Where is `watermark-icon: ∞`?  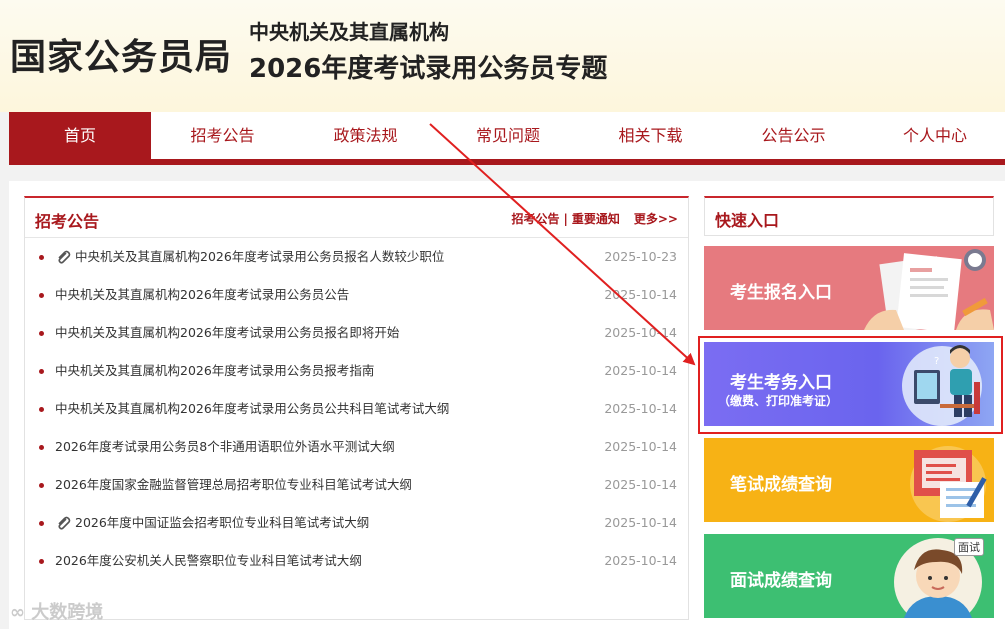 watermark-icon: ∞ is located at coordinates (17, 612).